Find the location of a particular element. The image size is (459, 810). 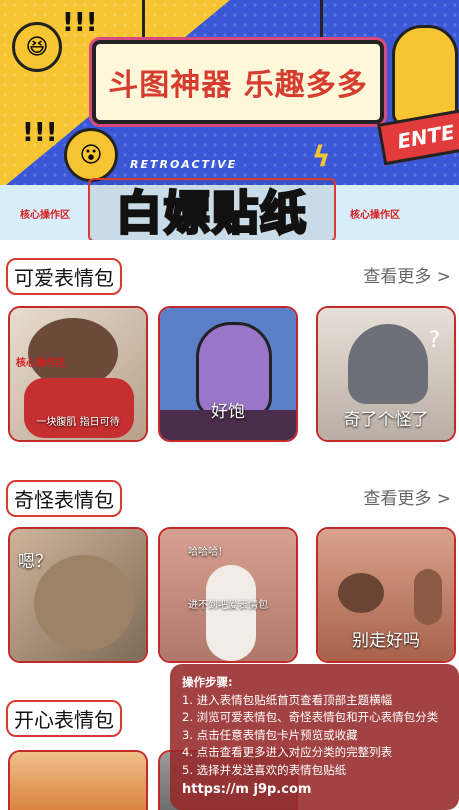

sticker-shirt is located at coordinates (79, 408).